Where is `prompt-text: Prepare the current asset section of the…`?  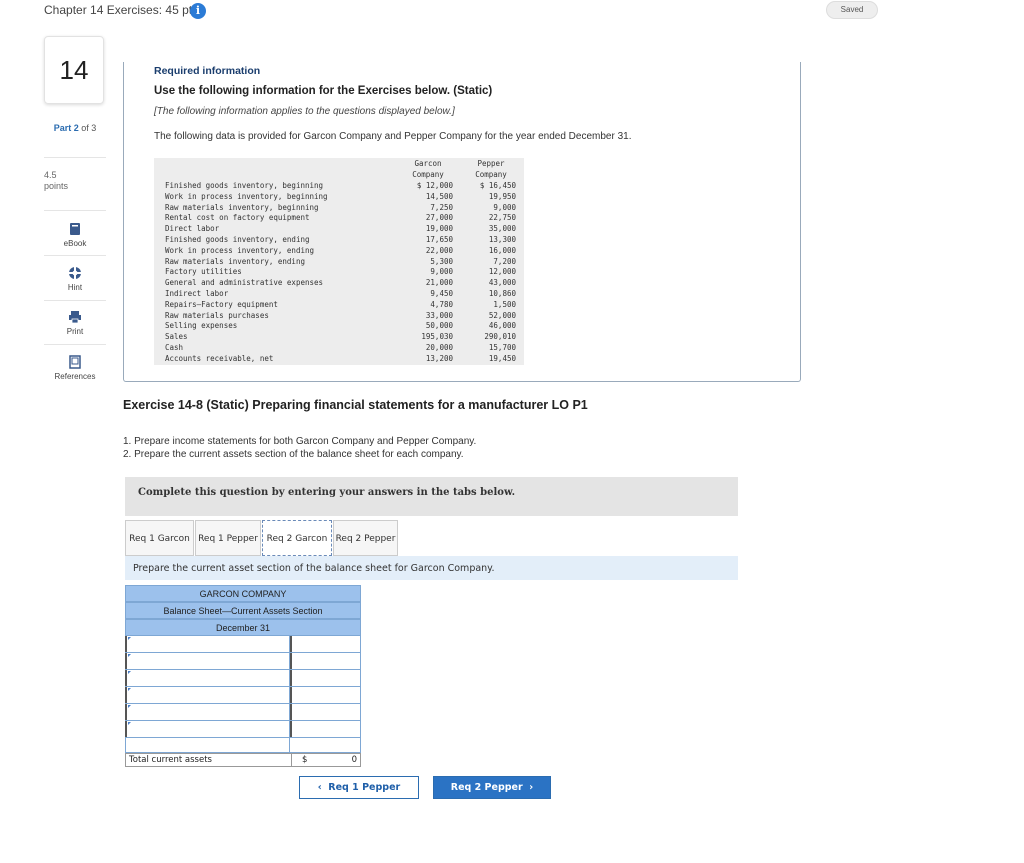 prompt-text: Prepare the current asset section of the… is located at coordinates (314, 568).